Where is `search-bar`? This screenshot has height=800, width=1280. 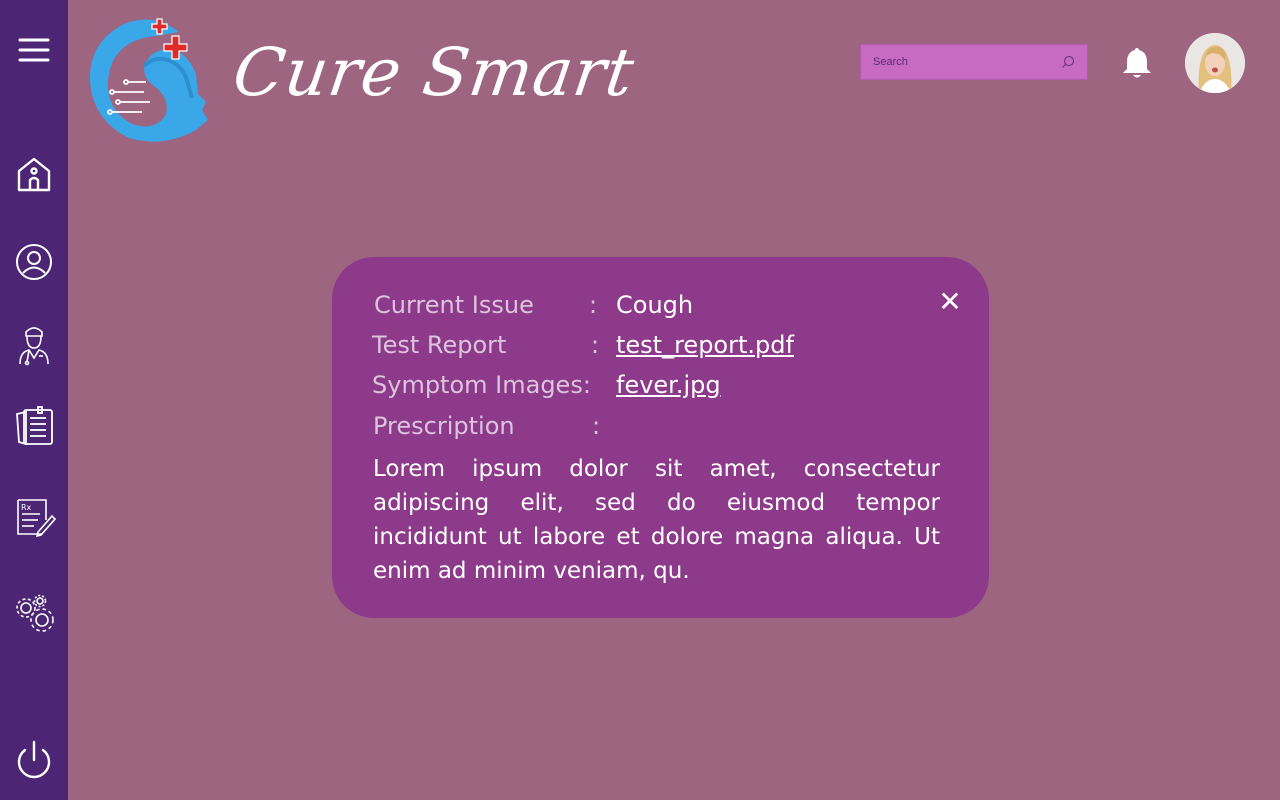
search-bar is located at coordinates (974, 62).